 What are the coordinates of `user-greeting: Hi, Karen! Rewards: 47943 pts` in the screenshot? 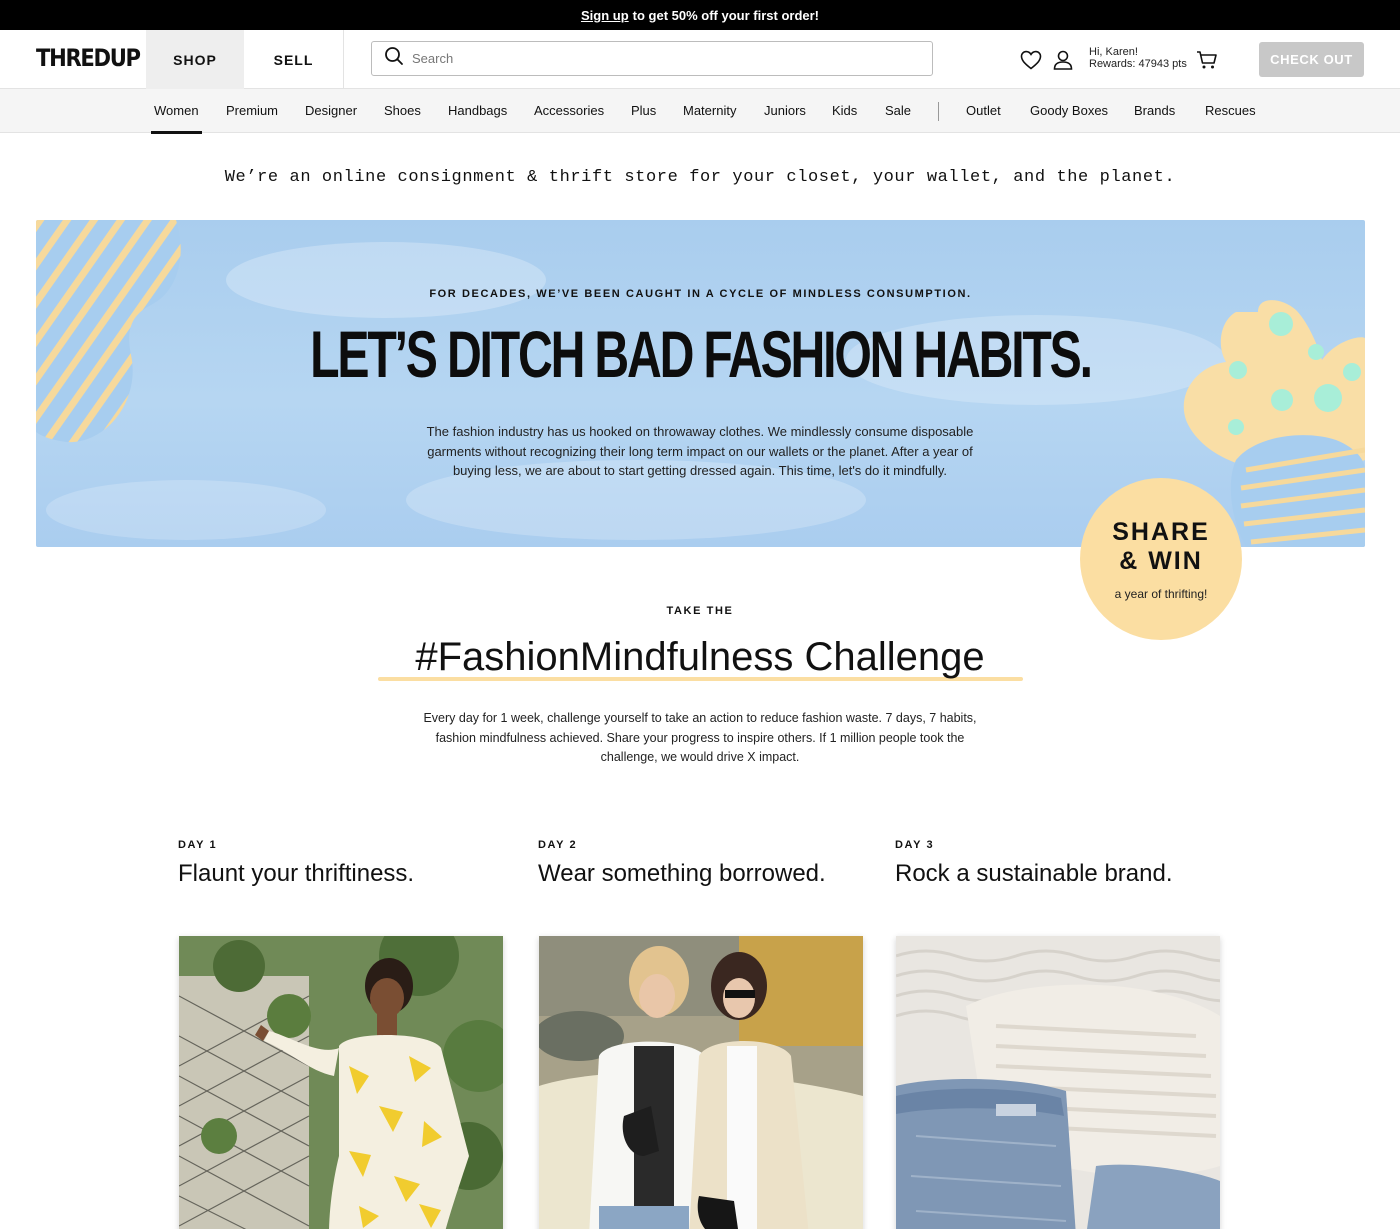 It's located at (1138, 58).